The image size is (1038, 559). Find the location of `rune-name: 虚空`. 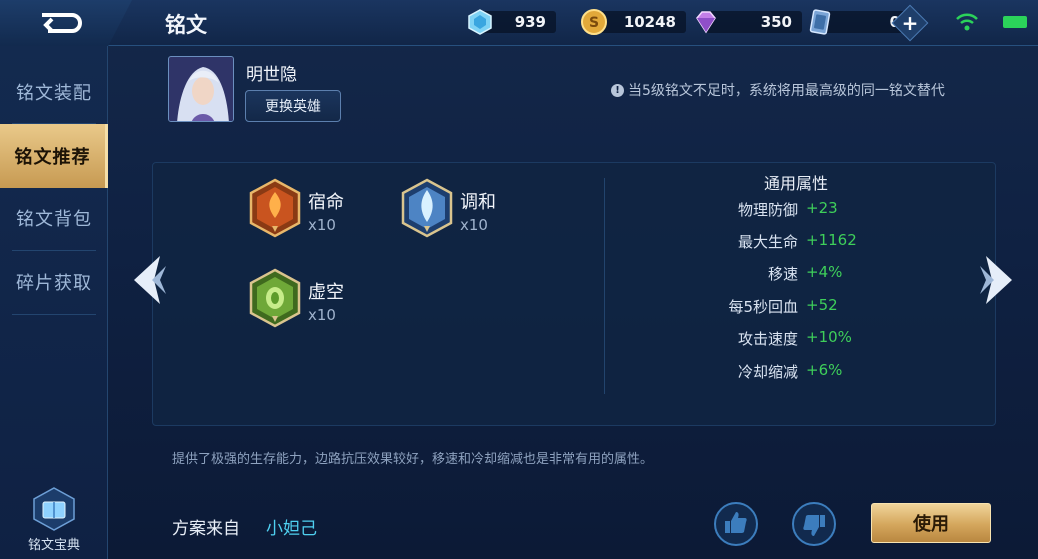

rune-name: 虚空 is located at coordinates (326, 292).